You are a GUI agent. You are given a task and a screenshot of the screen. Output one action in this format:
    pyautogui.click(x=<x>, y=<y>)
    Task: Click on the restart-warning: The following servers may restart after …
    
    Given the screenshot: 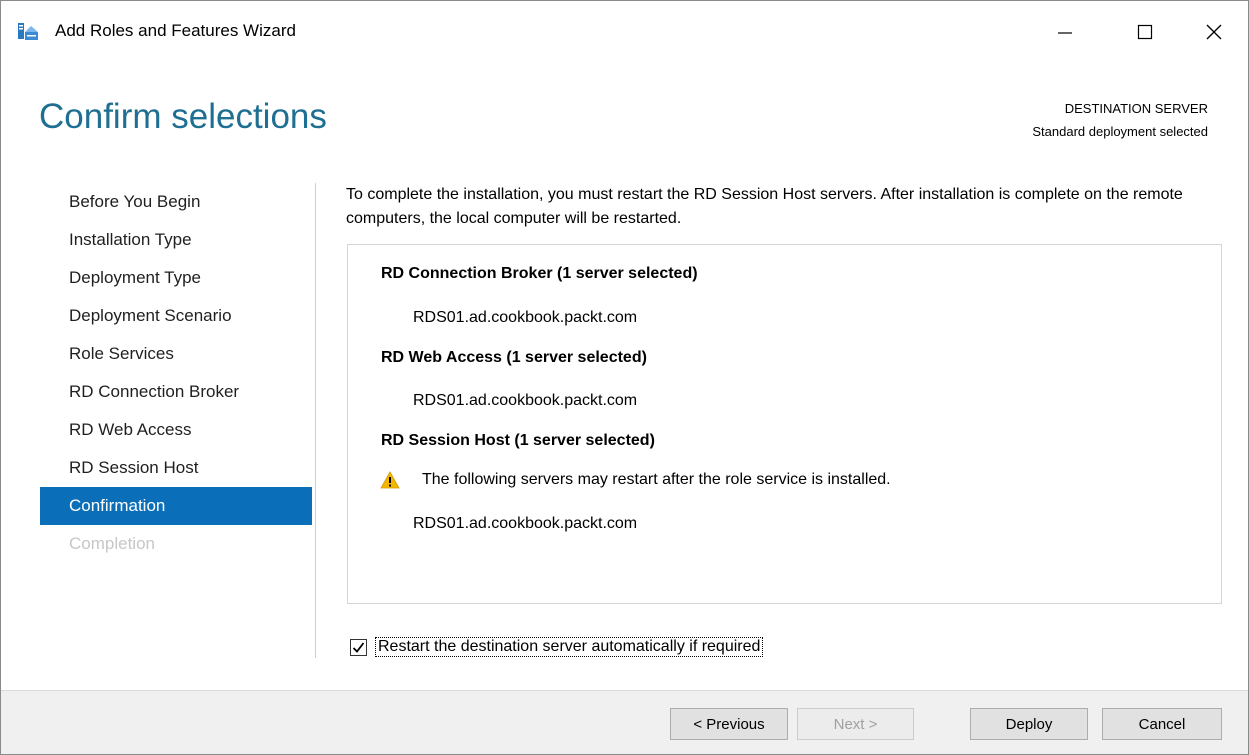 What is the action you would take?
    pyautogui.click(x=635, y=480)
    